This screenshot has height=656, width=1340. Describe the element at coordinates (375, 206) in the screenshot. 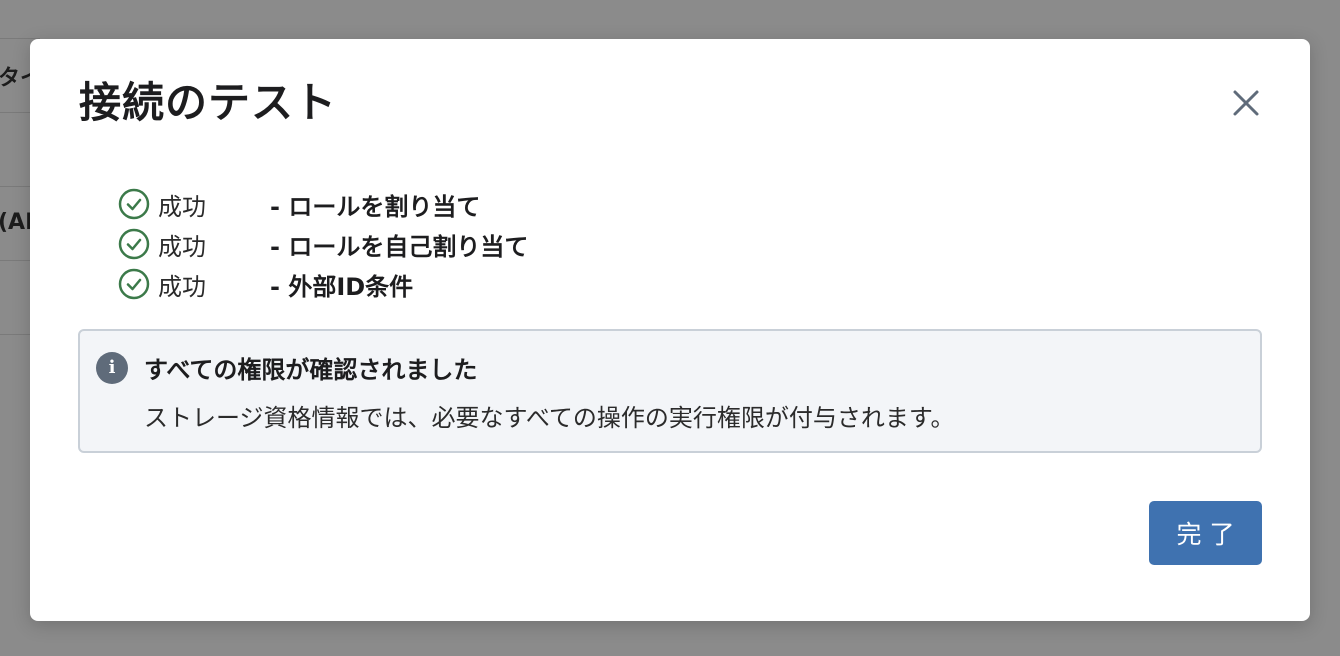

I see `check-name: - ロールを割り当て` at that location.